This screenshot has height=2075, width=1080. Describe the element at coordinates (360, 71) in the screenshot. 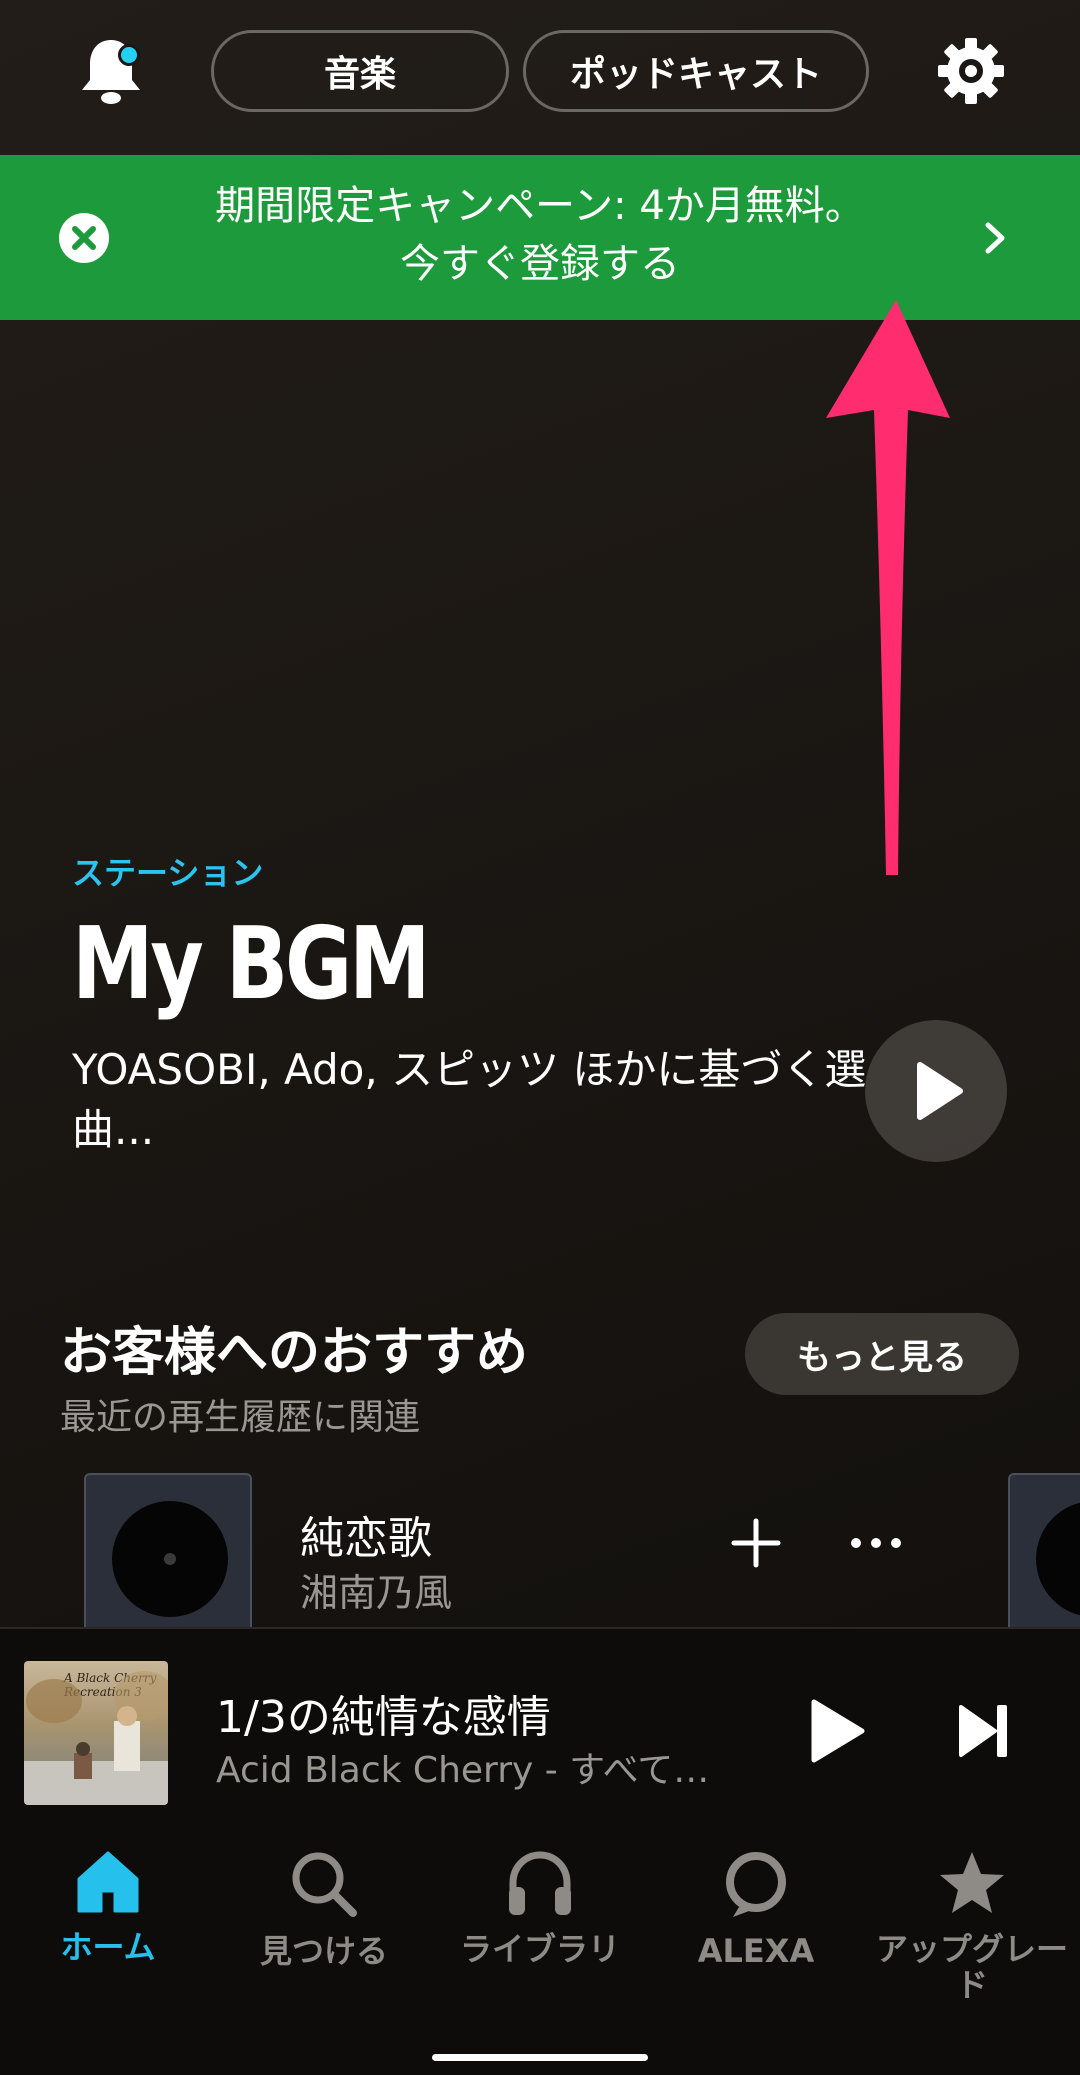

I see `tab-music: 音楽` at that location.